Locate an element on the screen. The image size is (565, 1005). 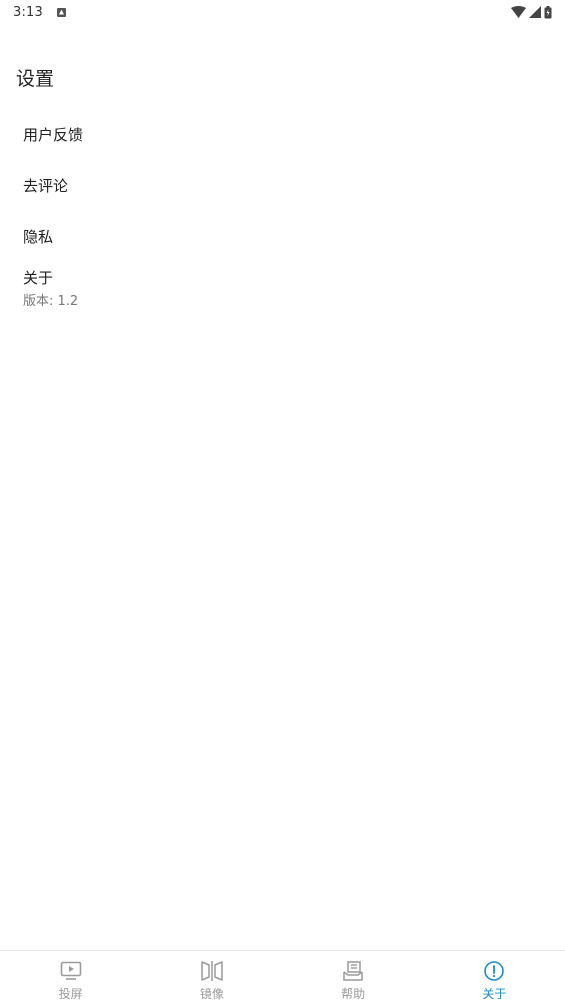
nav-label-mirror: 镜像 is located at coordinates (211, 993).